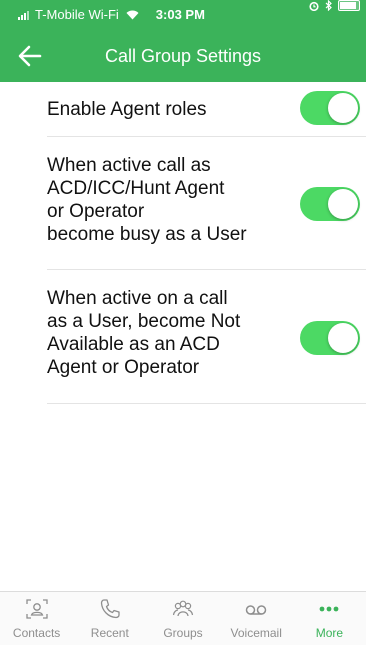 The width and height of the screenshot is (366, 645). I want to click on wifi-icon, so click(132, 15).